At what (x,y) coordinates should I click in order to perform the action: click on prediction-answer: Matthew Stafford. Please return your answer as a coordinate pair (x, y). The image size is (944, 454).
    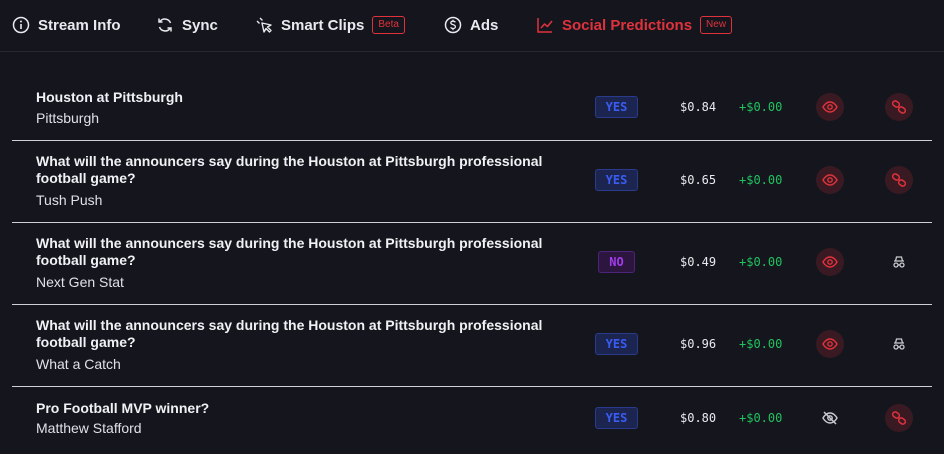
    Looking at the image, I should click on (89, 428).